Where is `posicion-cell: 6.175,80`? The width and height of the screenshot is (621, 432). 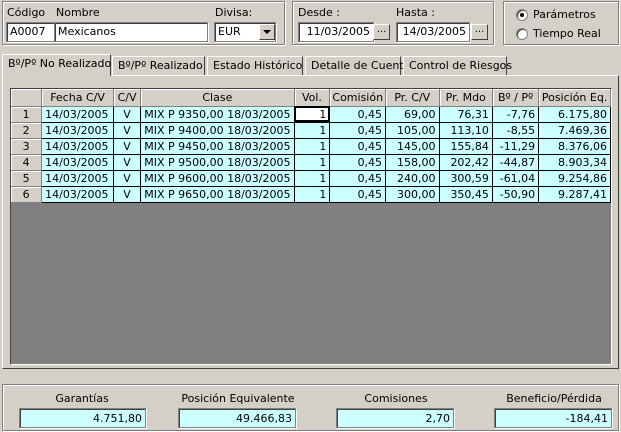
posicion-cell: 6.175,80 is located at coordinates (574, 114).